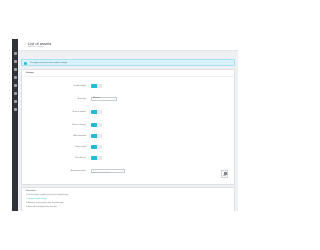 The width and height of the screenshot is (320, 250). What do you see at coordinates (36, 47) in the screenshot?
I see `breadcrumb: Modules / Configure` at bounding box center [36, 47].